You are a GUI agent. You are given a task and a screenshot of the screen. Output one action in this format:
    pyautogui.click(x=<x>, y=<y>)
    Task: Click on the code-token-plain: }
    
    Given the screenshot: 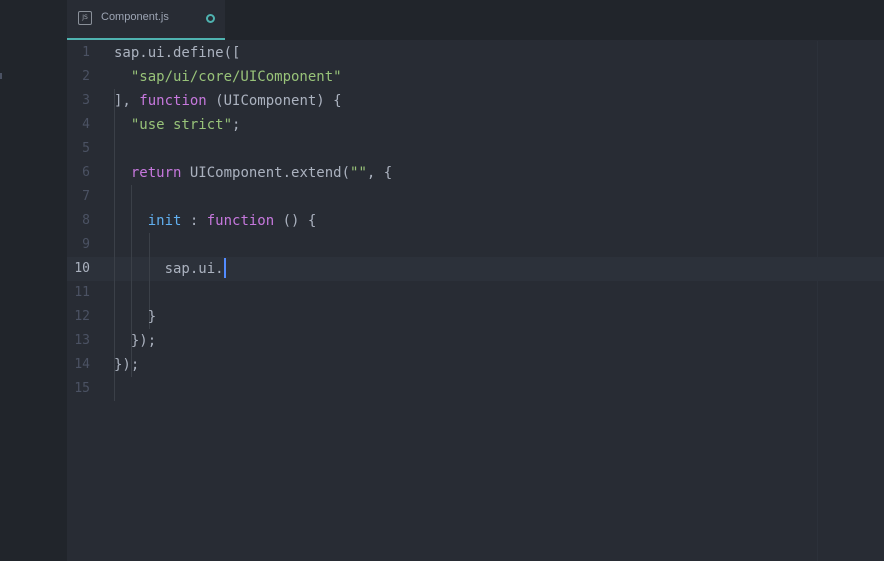 What is the action you would take?
    pyautogui.click(x=135, y=317)
    